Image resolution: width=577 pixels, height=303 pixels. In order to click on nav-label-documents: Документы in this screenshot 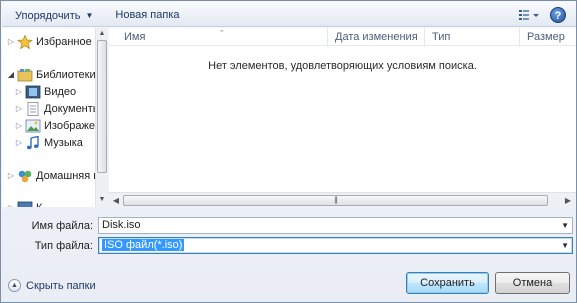, I will do `click(72, 109)`.